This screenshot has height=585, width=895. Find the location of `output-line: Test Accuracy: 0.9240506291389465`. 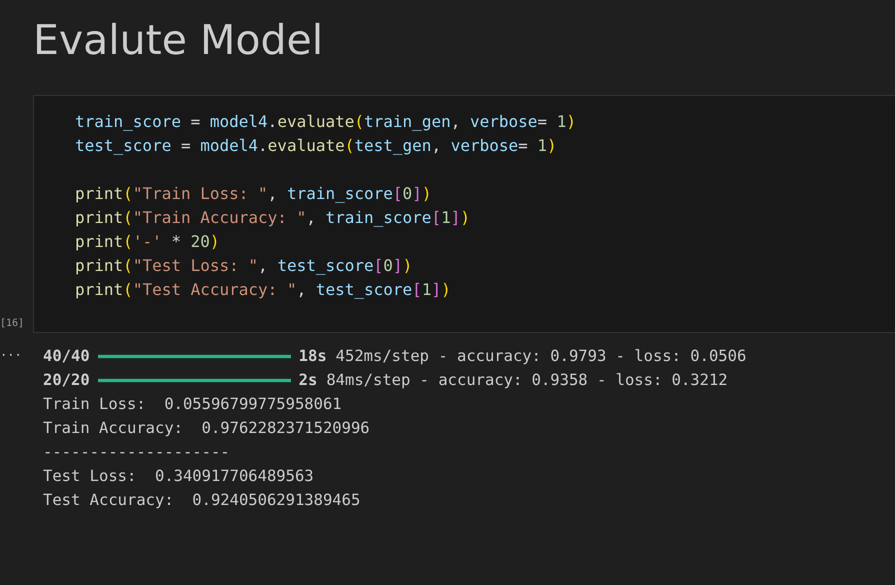

output-line: Test Accuracy: 0.9240506291389465 is located at coordinates (202, 500).